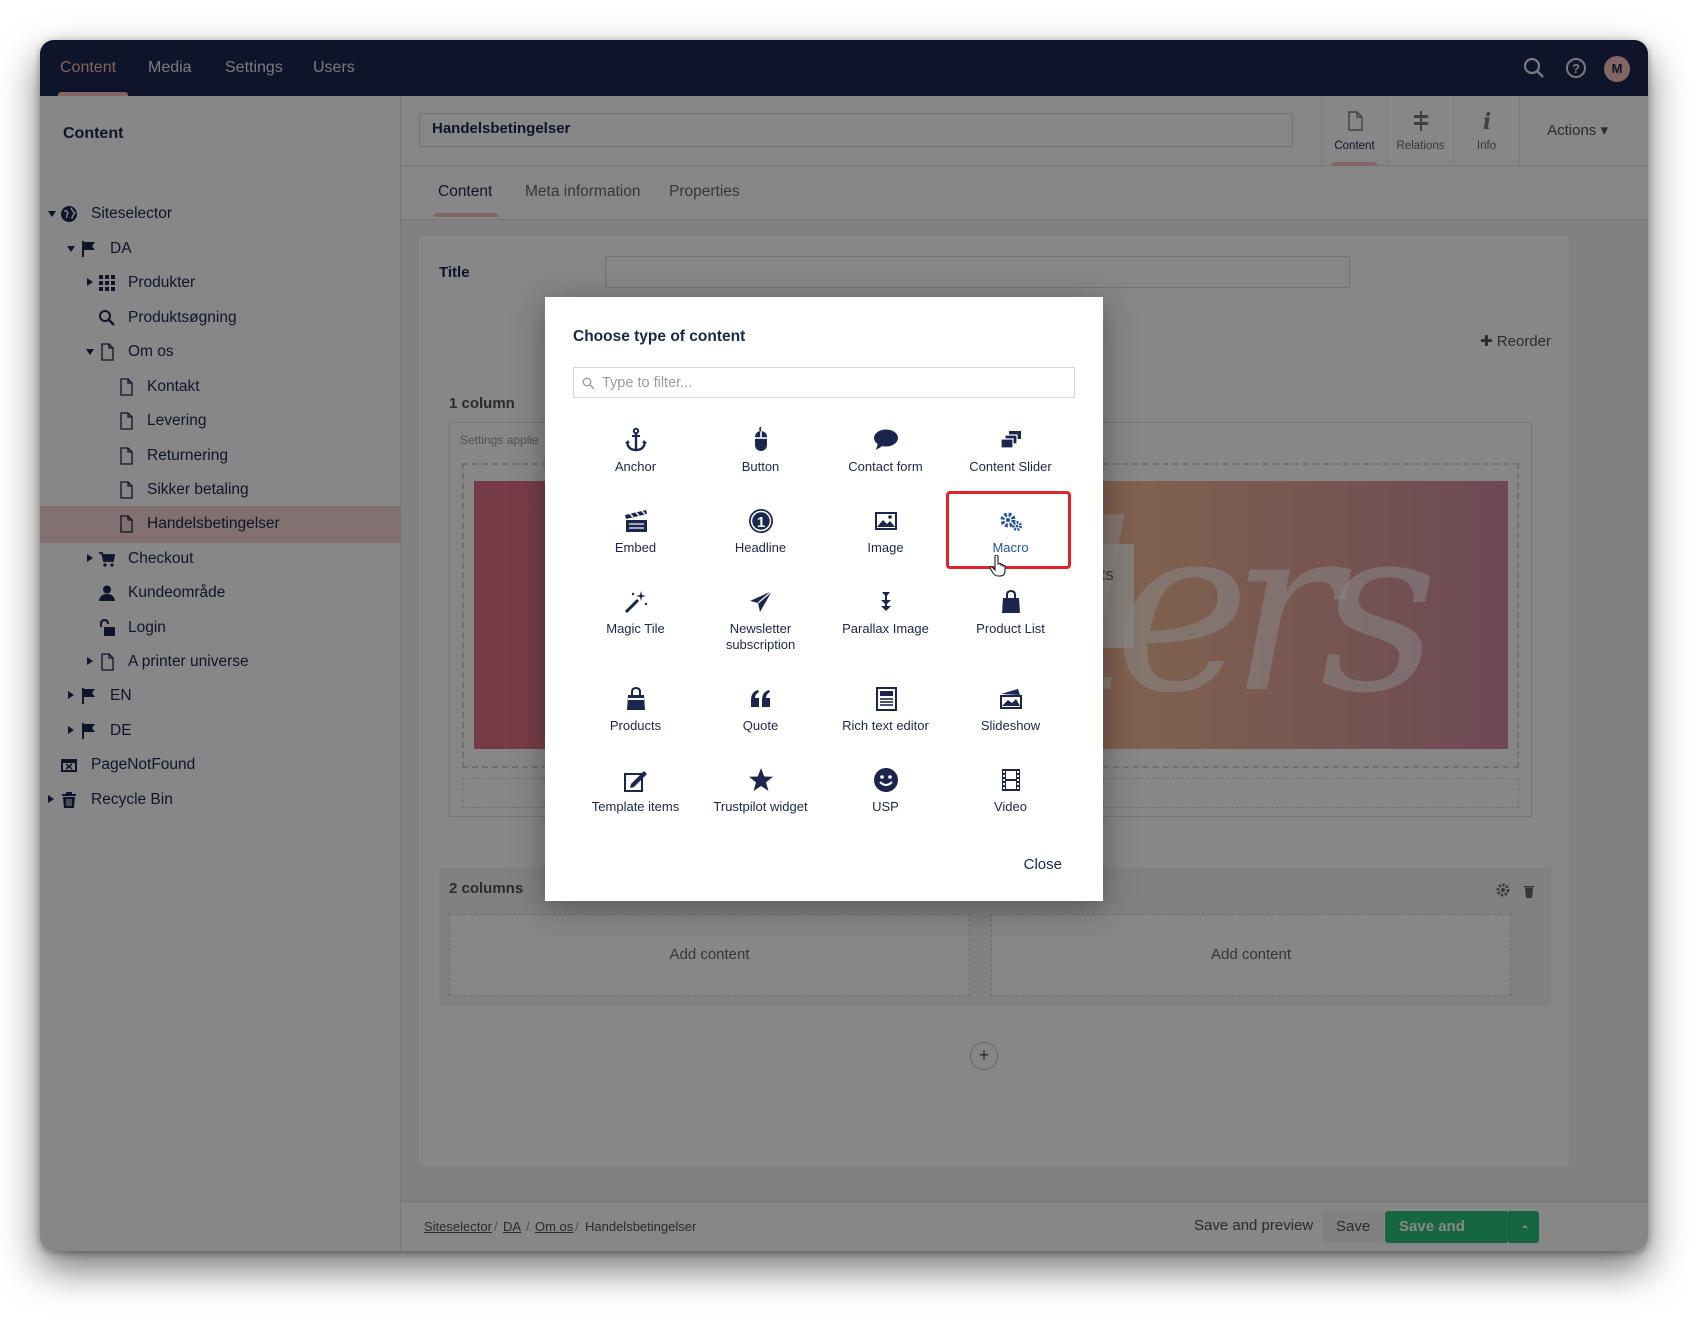  I want to click on content-type-rich-text-editor: Rich text editor, so click(885, 710).